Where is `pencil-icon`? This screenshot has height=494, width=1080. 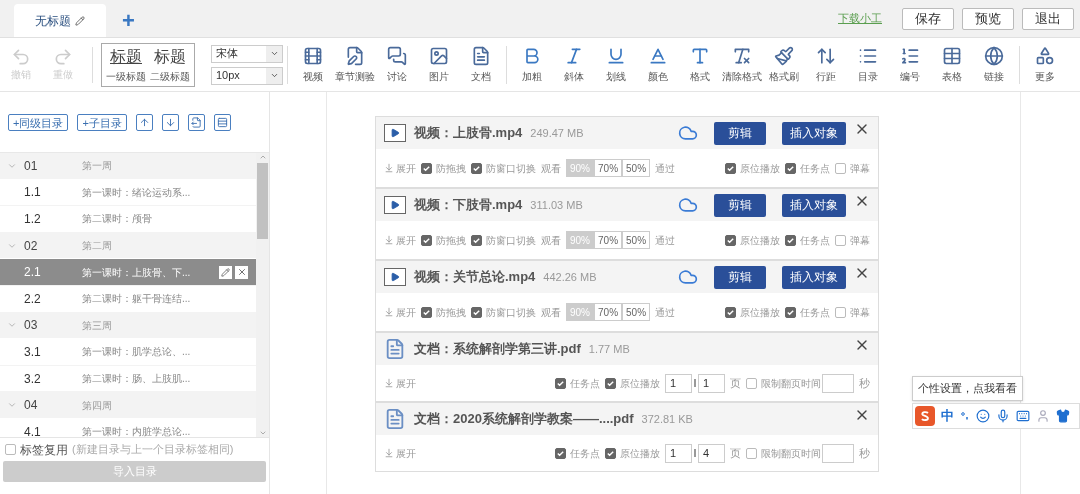
pencil-icon is located at coordinates (80, 20).